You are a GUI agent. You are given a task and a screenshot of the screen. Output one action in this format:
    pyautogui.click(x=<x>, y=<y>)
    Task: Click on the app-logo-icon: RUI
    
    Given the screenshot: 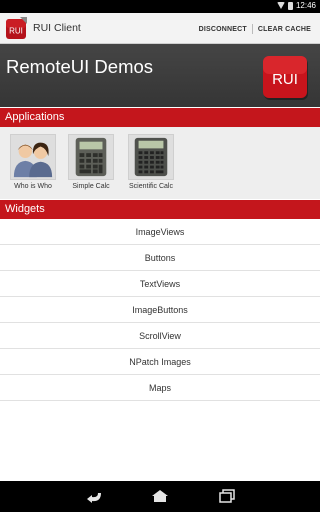 What is the action you would take?
    pyautogui.click(x=16, y=28)
    